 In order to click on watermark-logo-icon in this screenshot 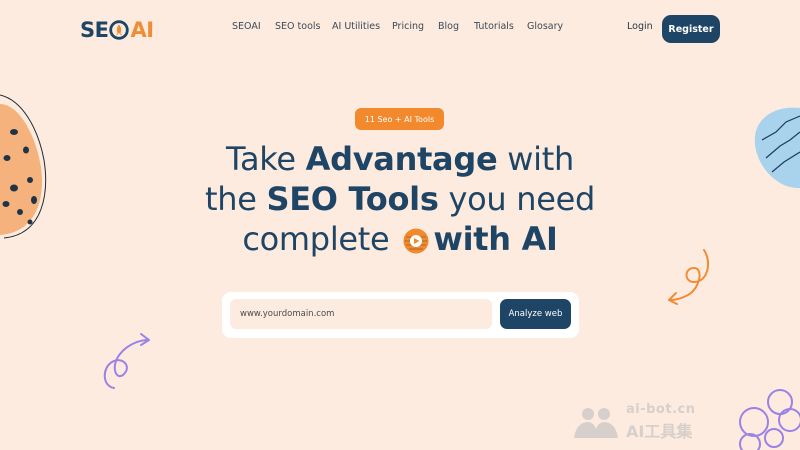, I will do `click(596, 423)`.